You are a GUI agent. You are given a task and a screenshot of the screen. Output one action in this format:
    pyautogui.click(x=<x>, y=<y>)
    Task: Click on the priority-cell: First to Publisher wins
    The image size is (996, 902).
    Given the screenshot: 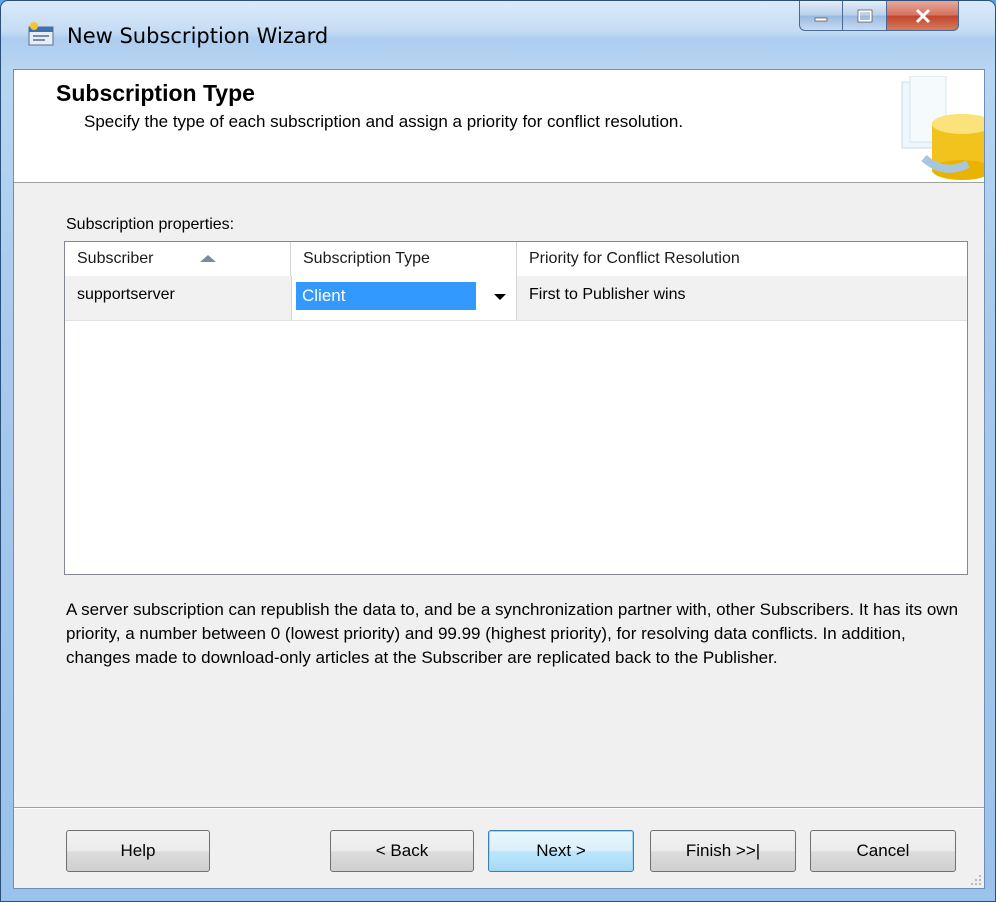 What is the action you would take?
    pyautogui.click(x=607, y=294)
    